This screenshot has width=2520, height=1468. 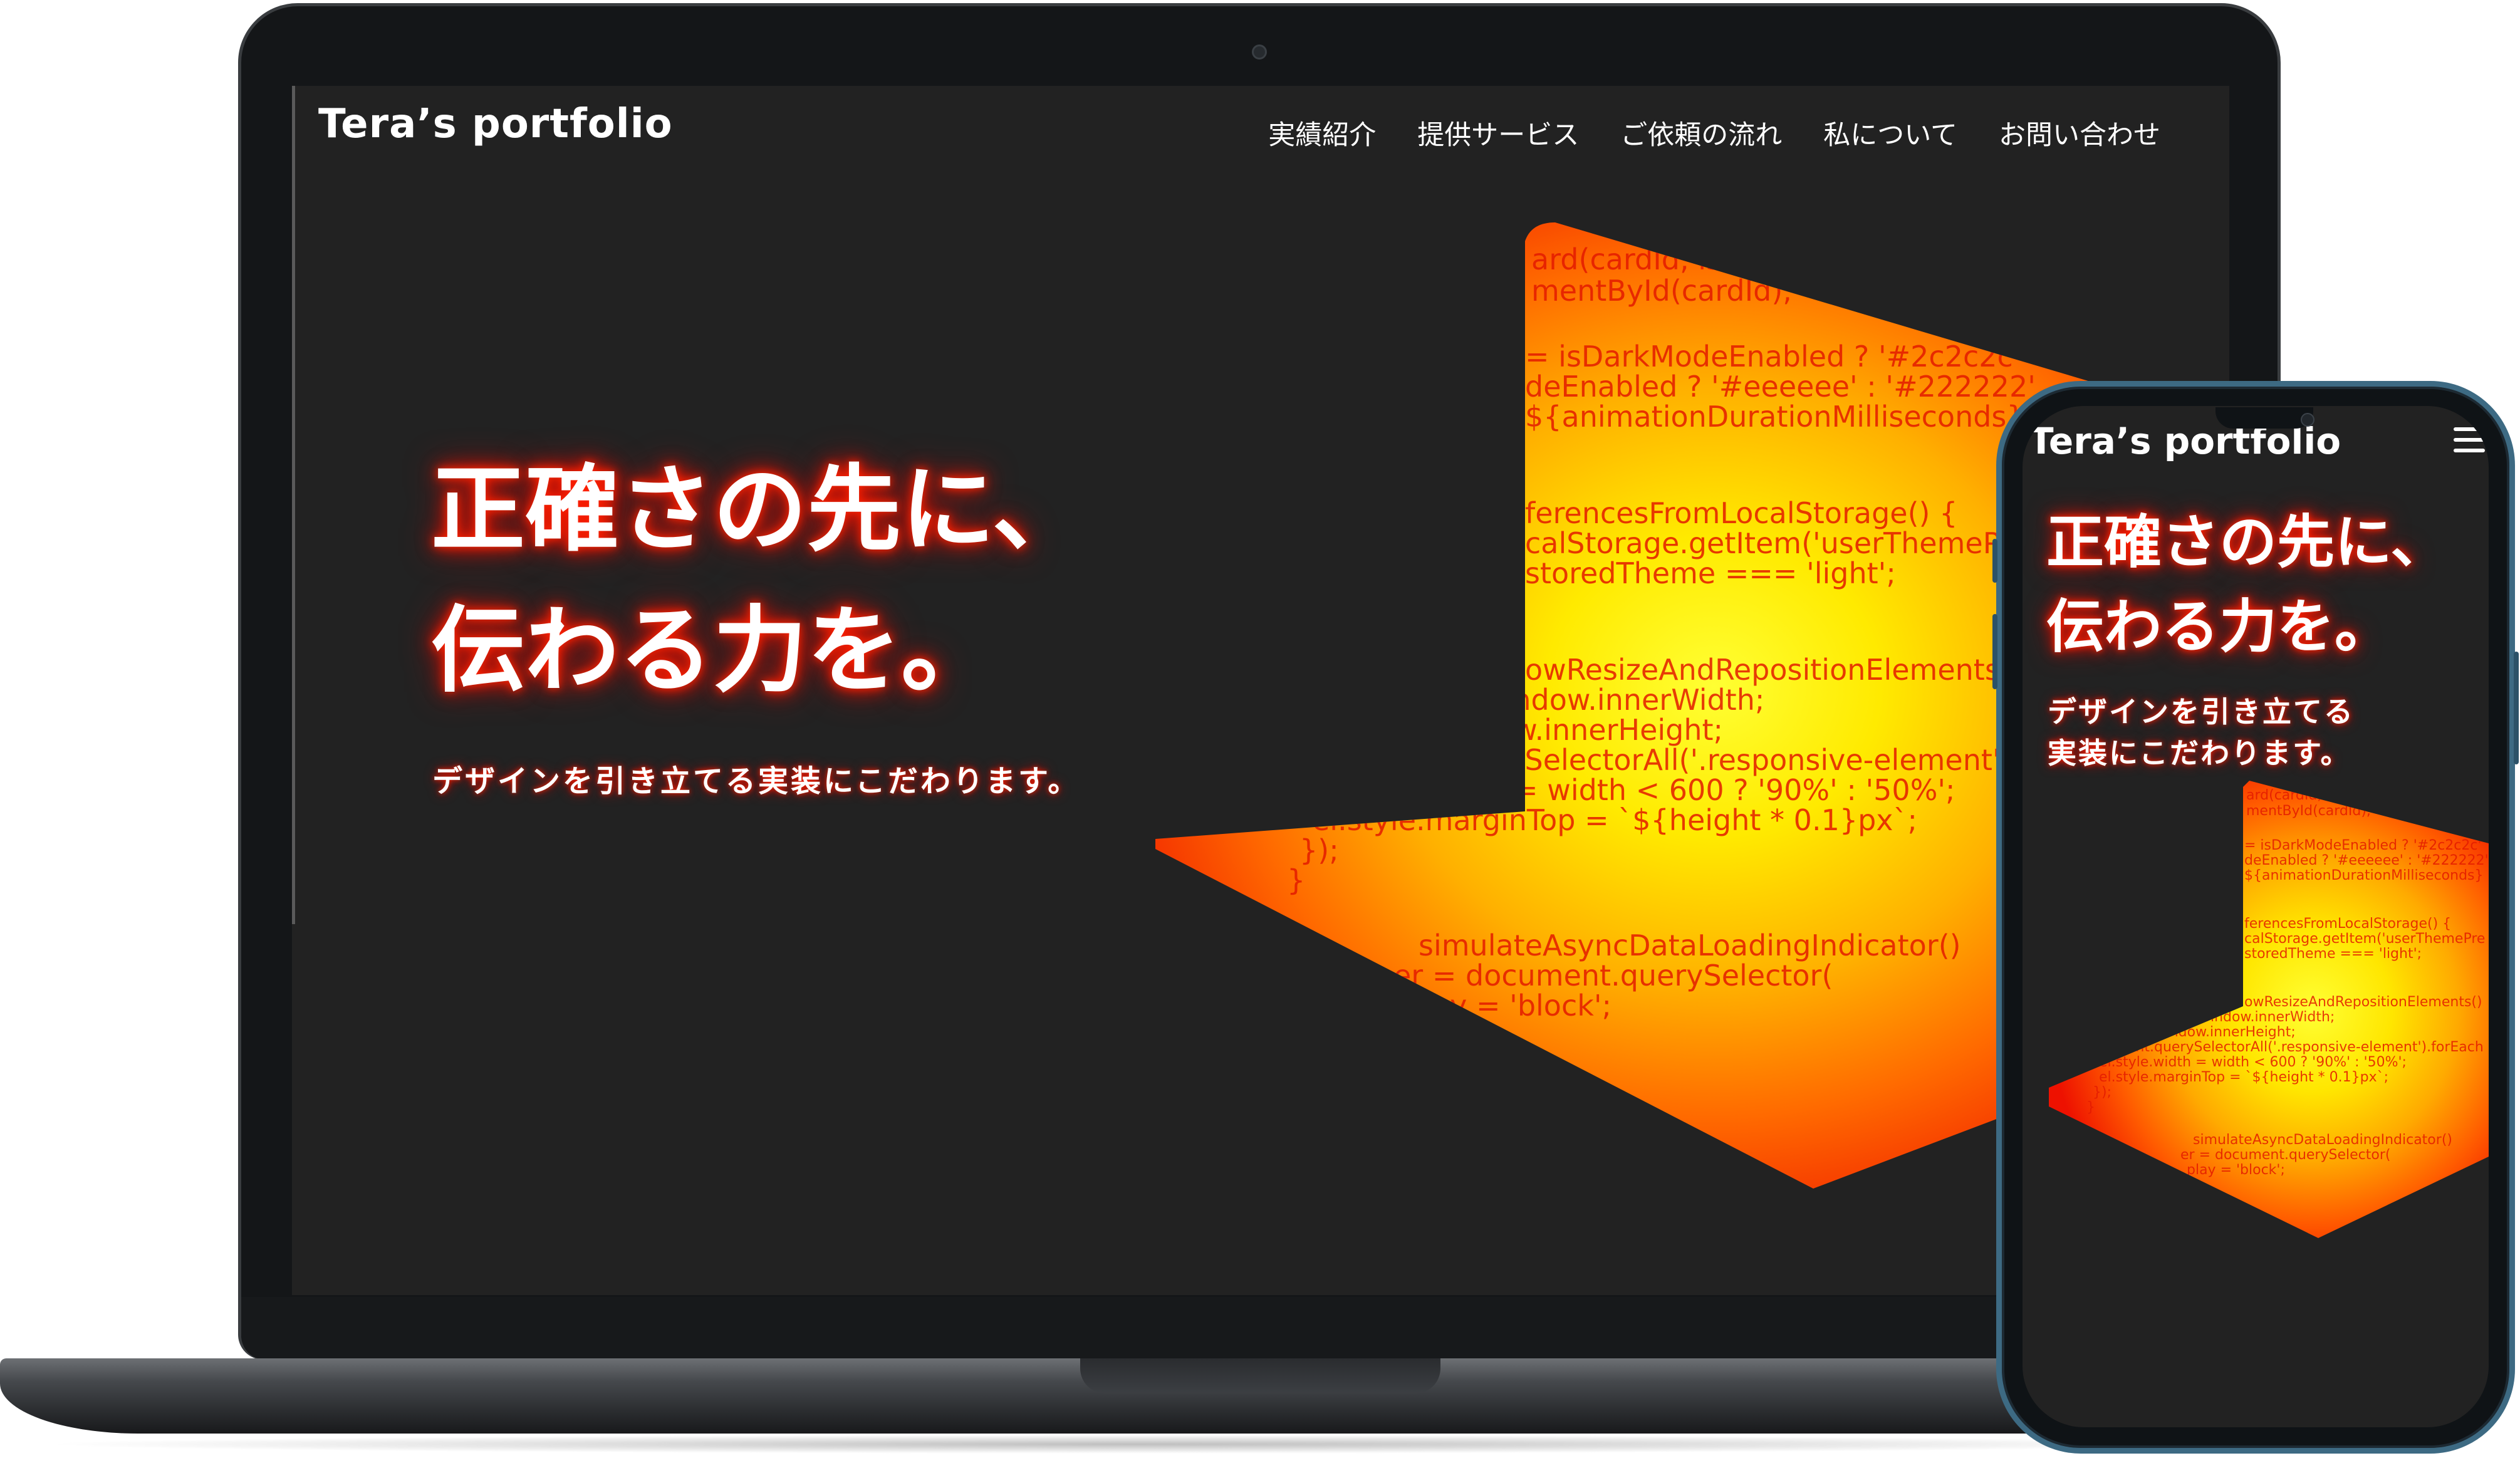 I want to click on mobile-hero-subtitle-line-2: 実装にこだわります。, so click(x=2200, y=753).